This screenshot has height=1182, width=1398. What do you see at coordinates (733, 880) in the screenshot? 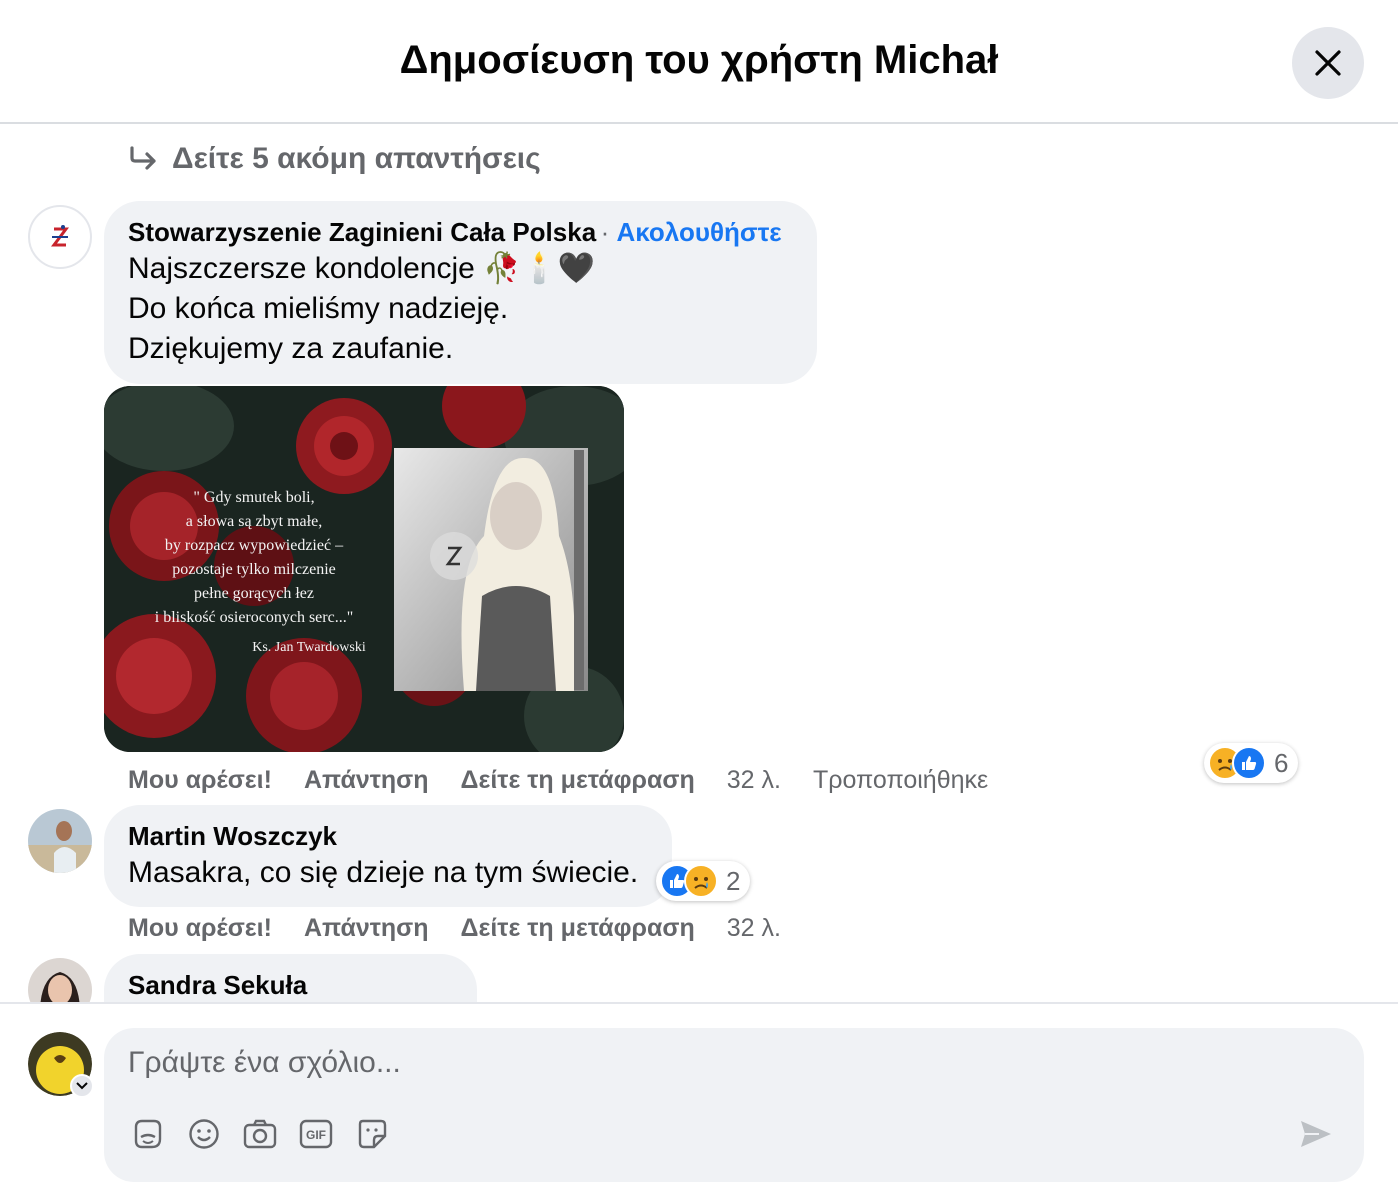
I see `reaction-count: 2` at bounding box center [733, 880].